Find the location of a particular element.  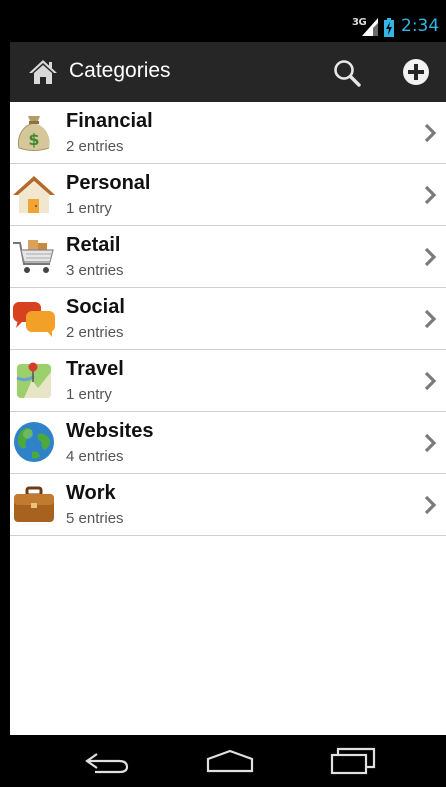

clock: 2:34 is located at coordinates (420, 26).